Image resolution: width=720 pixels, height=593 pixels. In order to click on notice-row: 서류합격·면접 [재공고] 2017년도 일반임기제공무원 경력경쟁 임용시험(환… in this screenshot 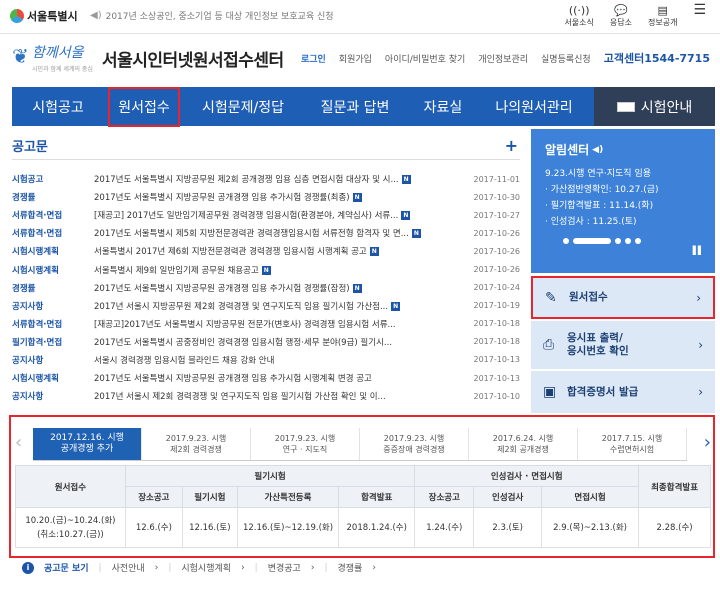, I will do `click(266, 215)`.